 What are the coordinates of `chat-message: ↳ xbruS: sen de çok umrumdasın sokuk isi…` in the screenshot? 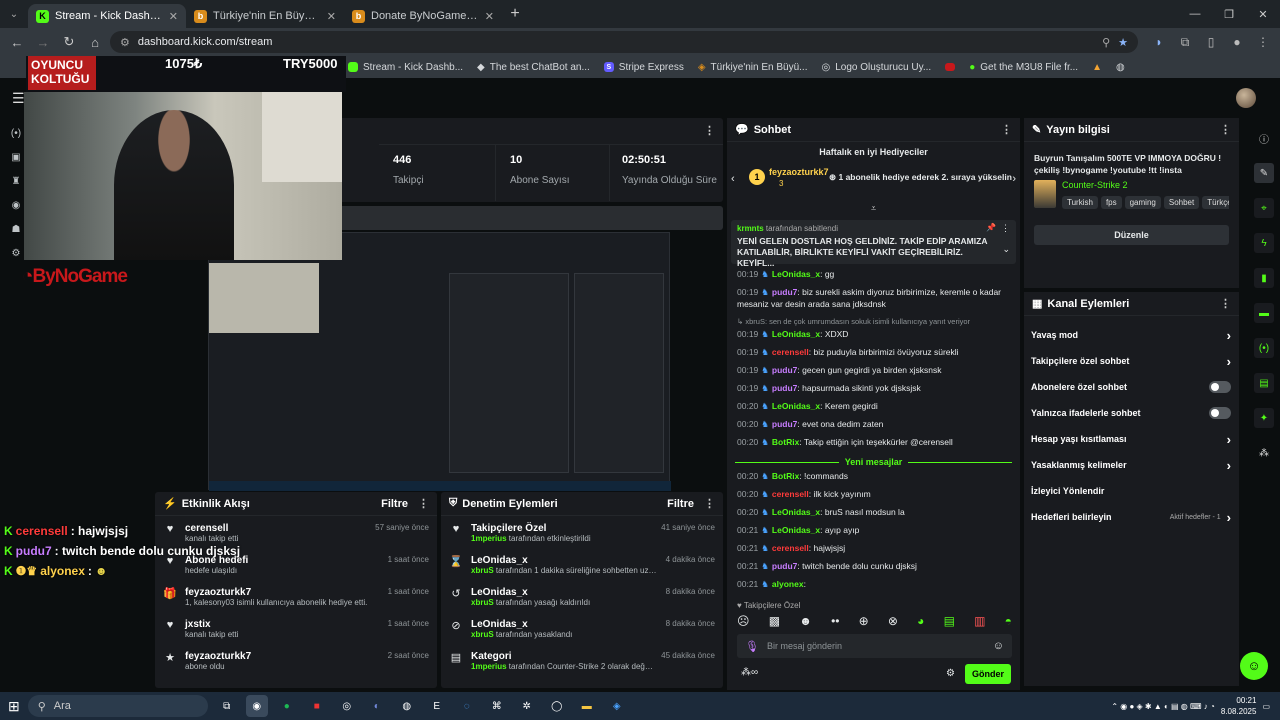 It's located at (873, 322).